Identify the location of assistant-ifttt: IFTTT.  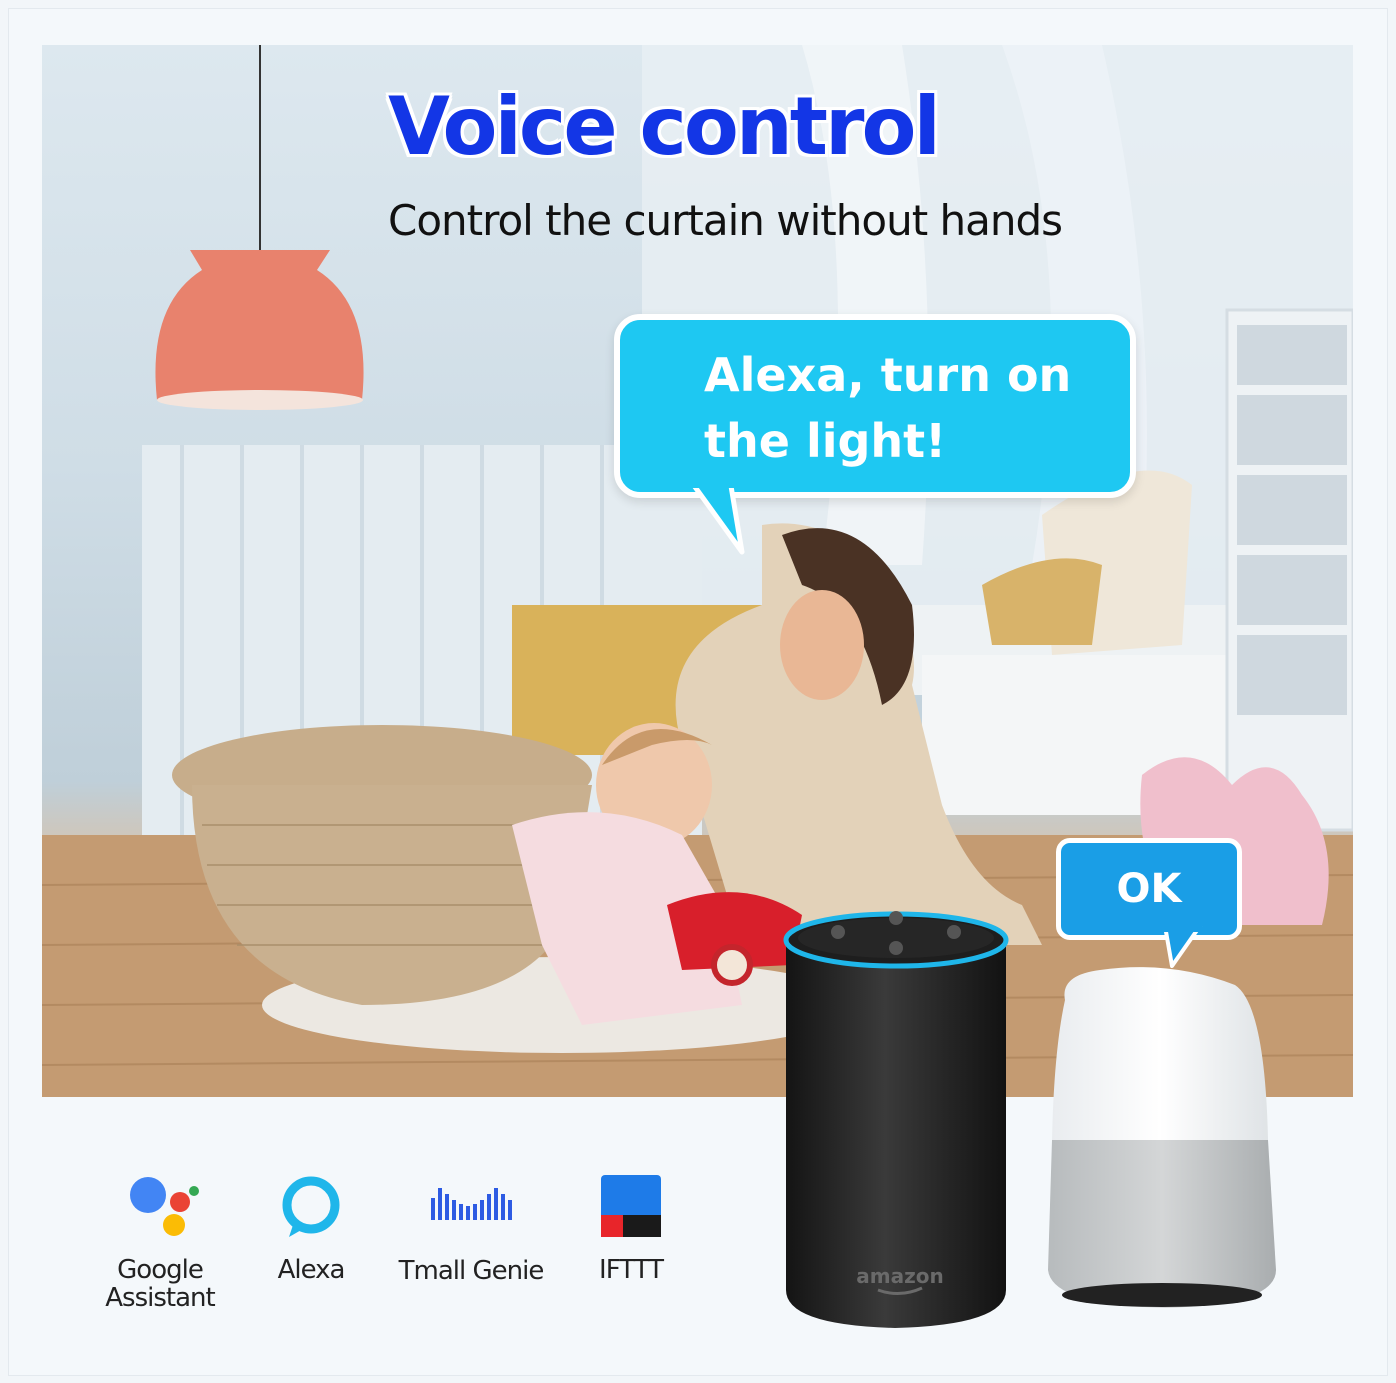
(631, 1229).